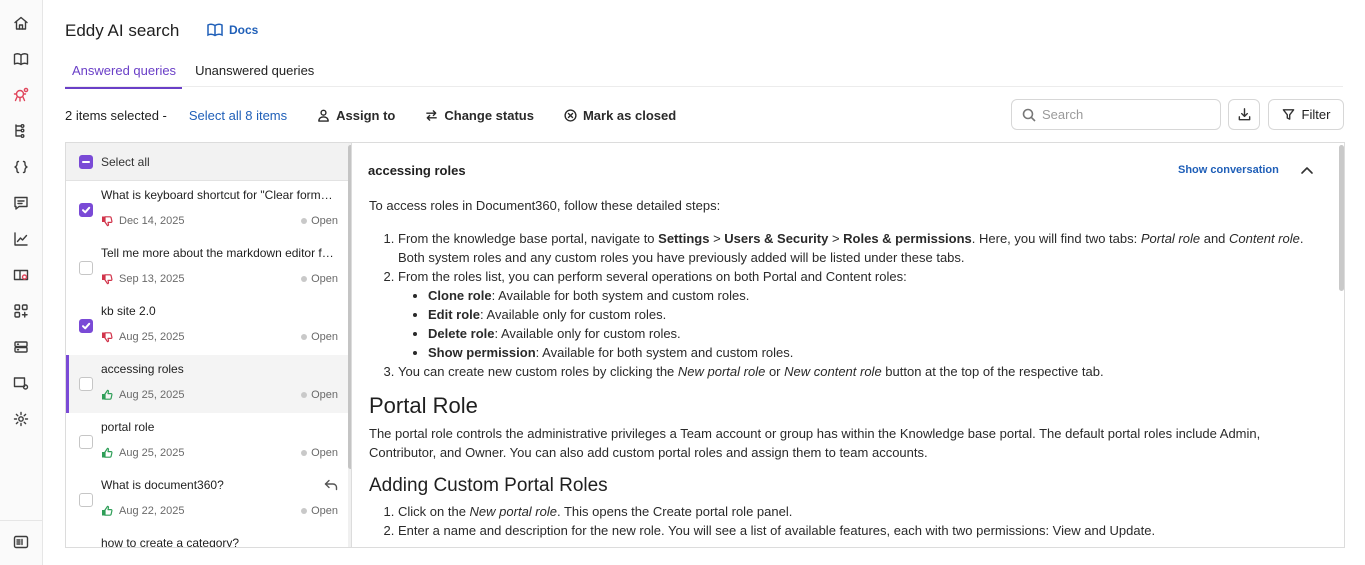 The image size is (1365, 565). I want to click on step-italic: Content role, so click(1264, 238).